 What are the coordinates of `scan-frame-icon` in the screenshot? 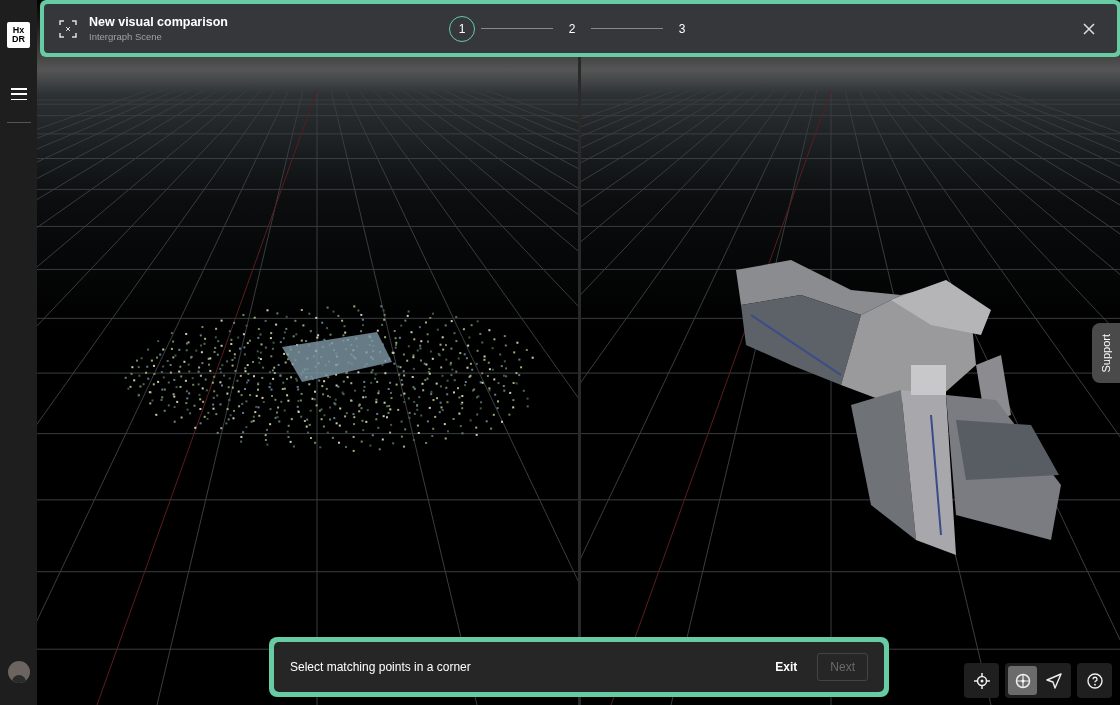 It's located at (68, 28).